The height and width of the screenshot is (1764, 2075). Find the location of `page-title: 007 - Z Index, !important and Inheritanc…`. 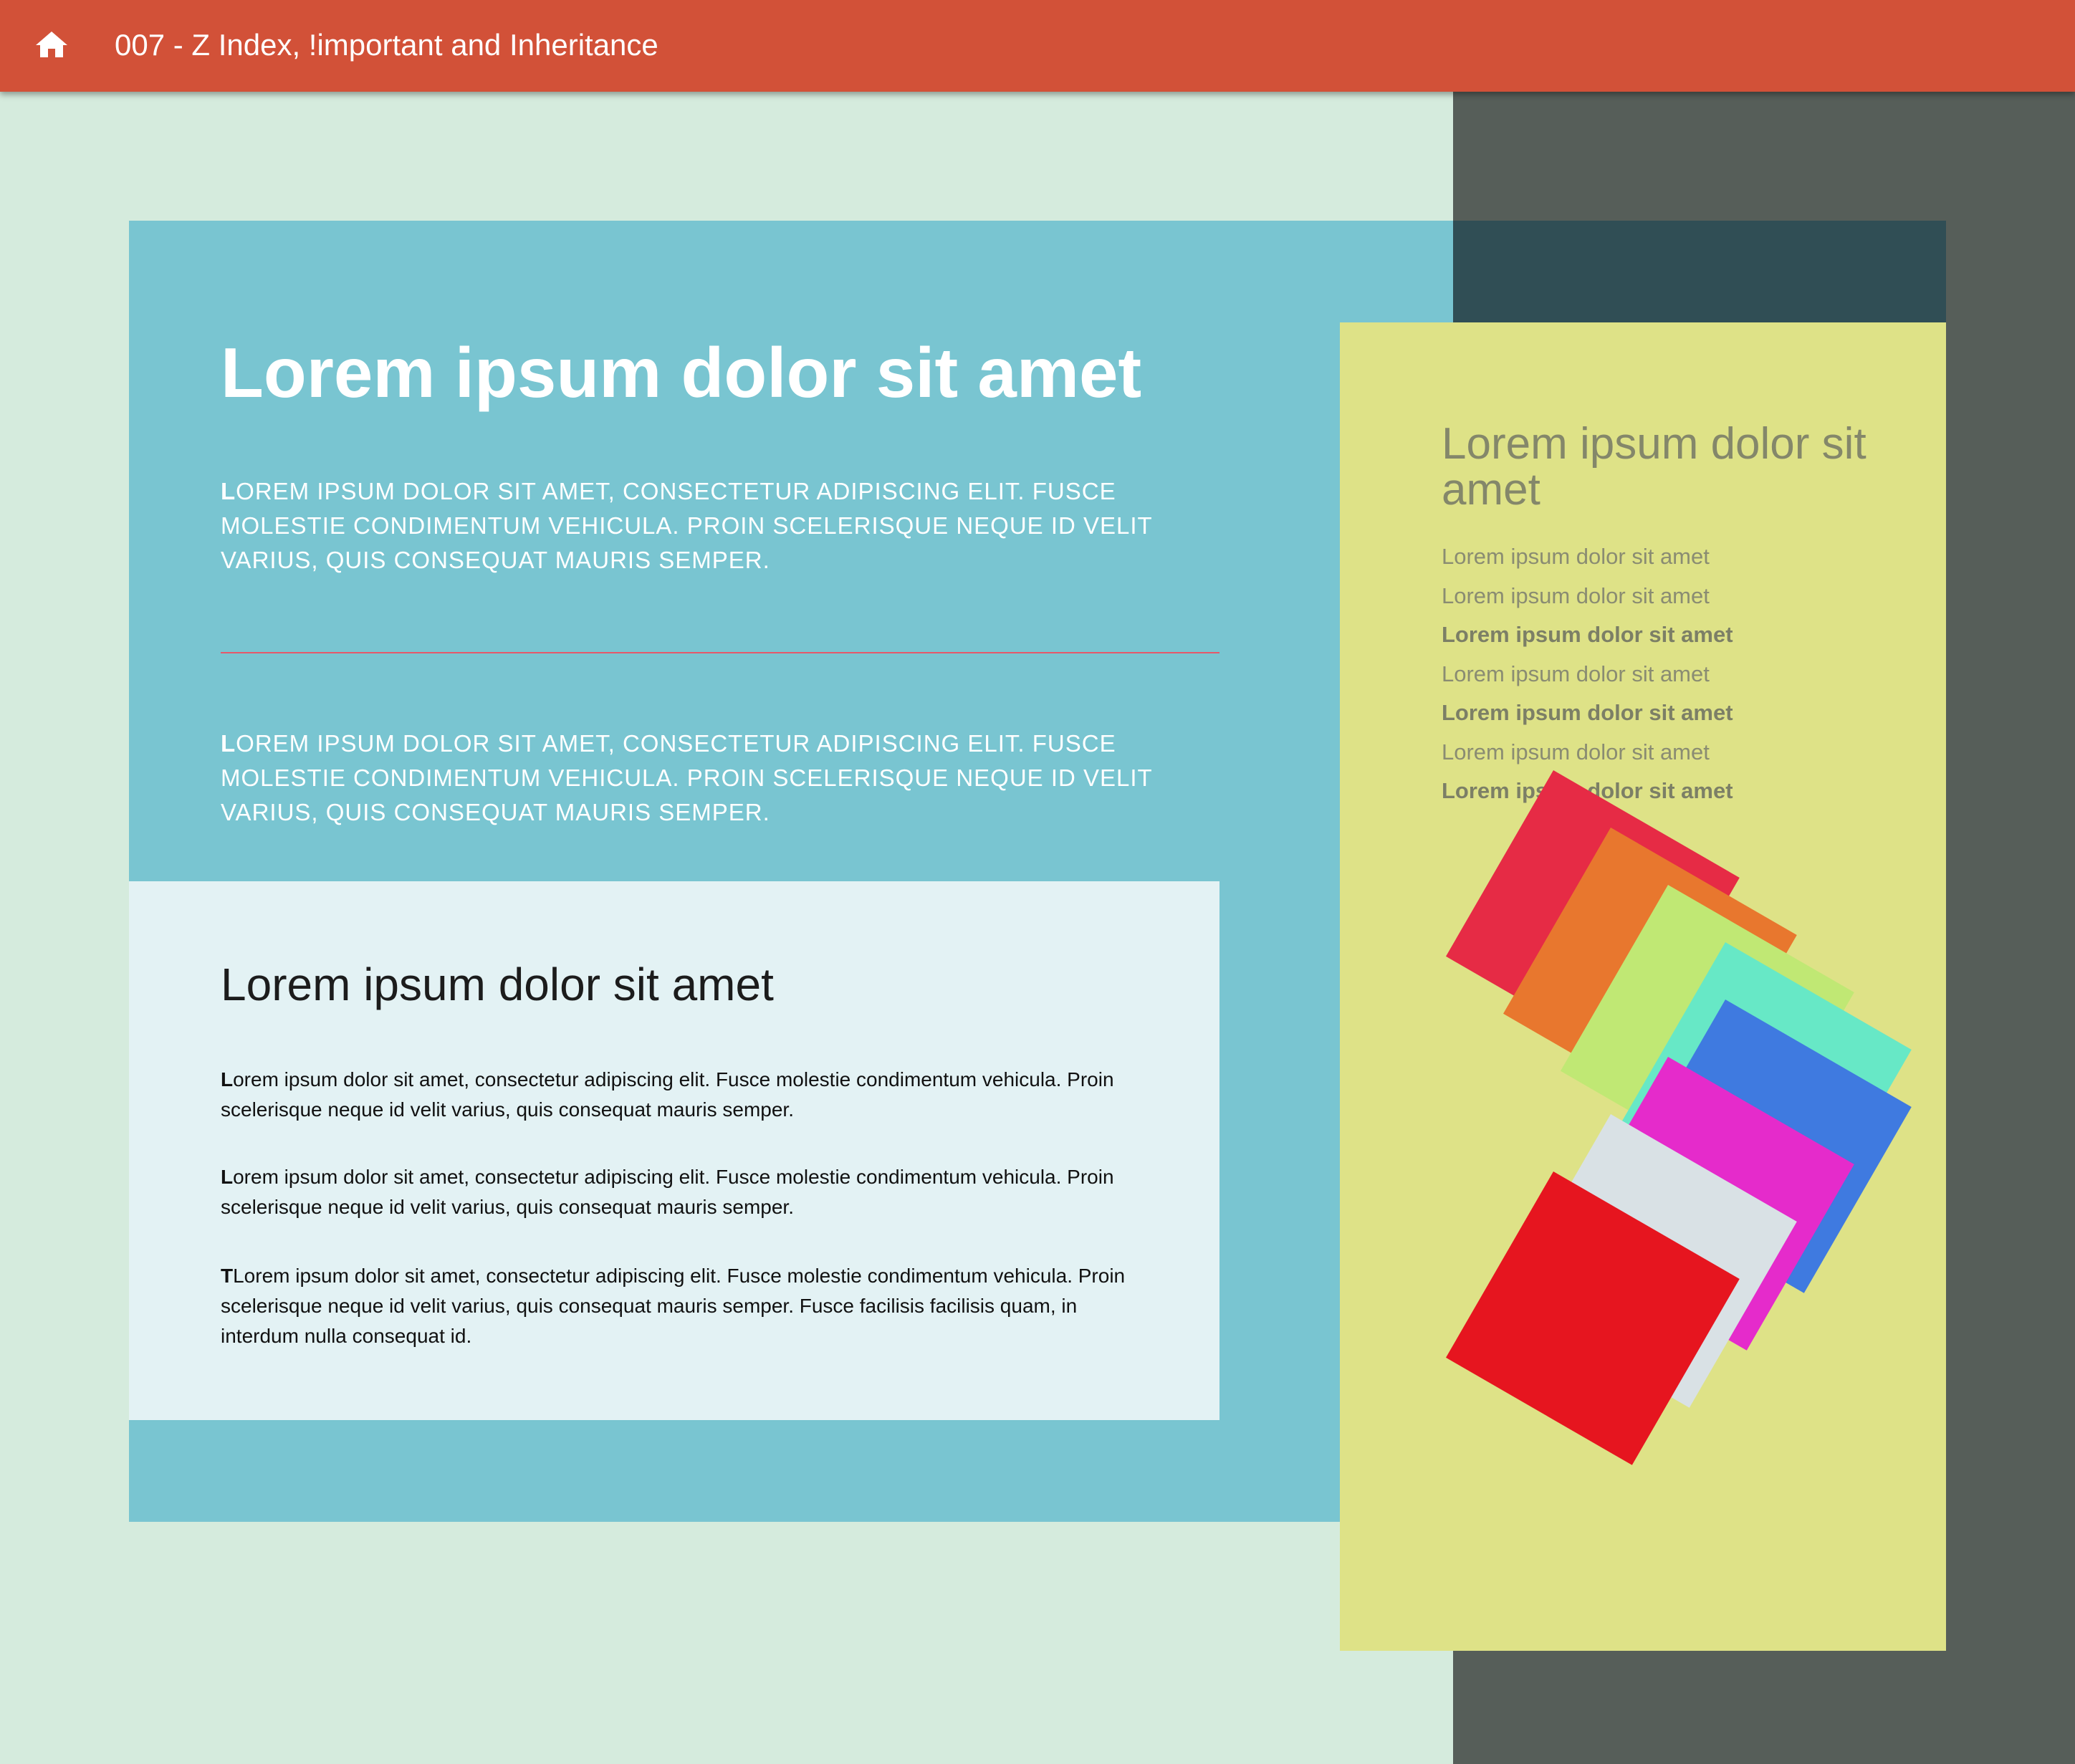

page-title: 007 - Z Index, !important and Inheritanc… is located at coordinates (387, 45).